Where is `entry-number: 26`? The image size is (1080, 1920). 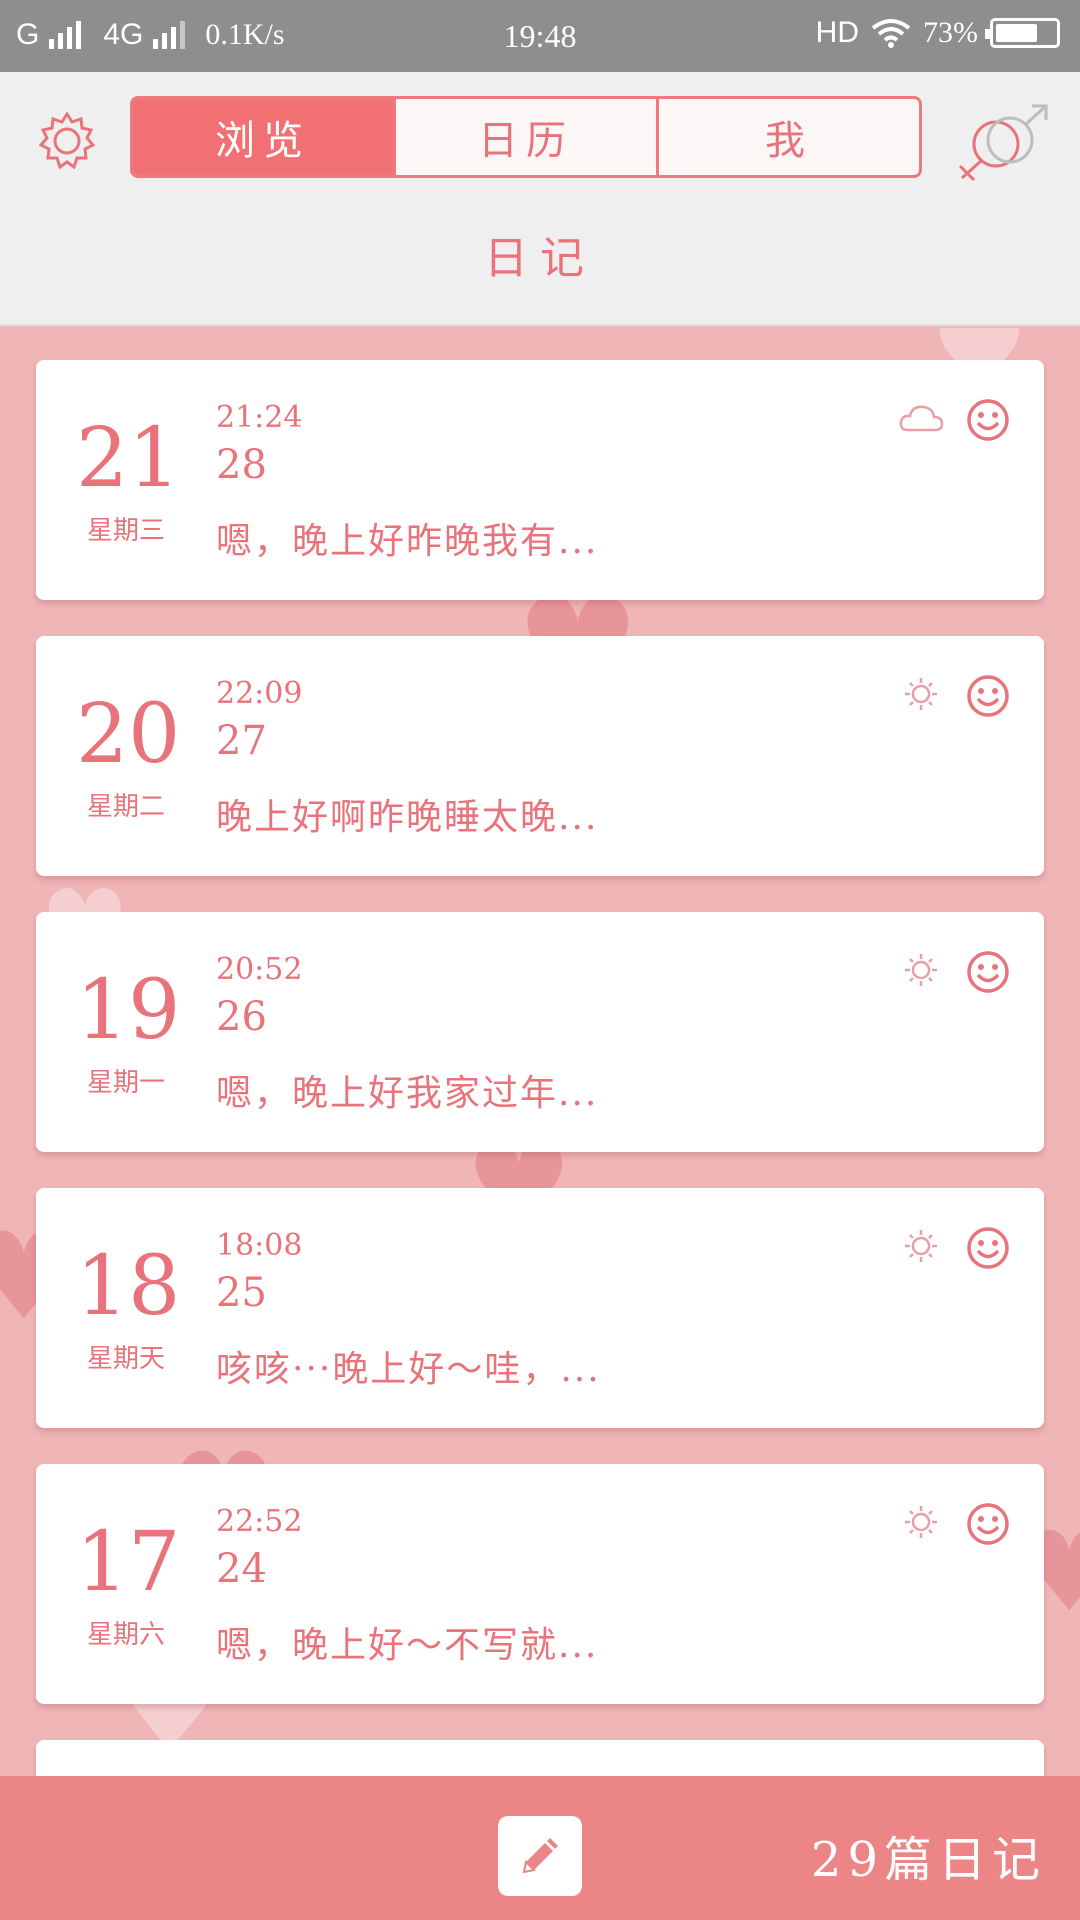
entry-number: 26 is located at coordinates (241, 1017).